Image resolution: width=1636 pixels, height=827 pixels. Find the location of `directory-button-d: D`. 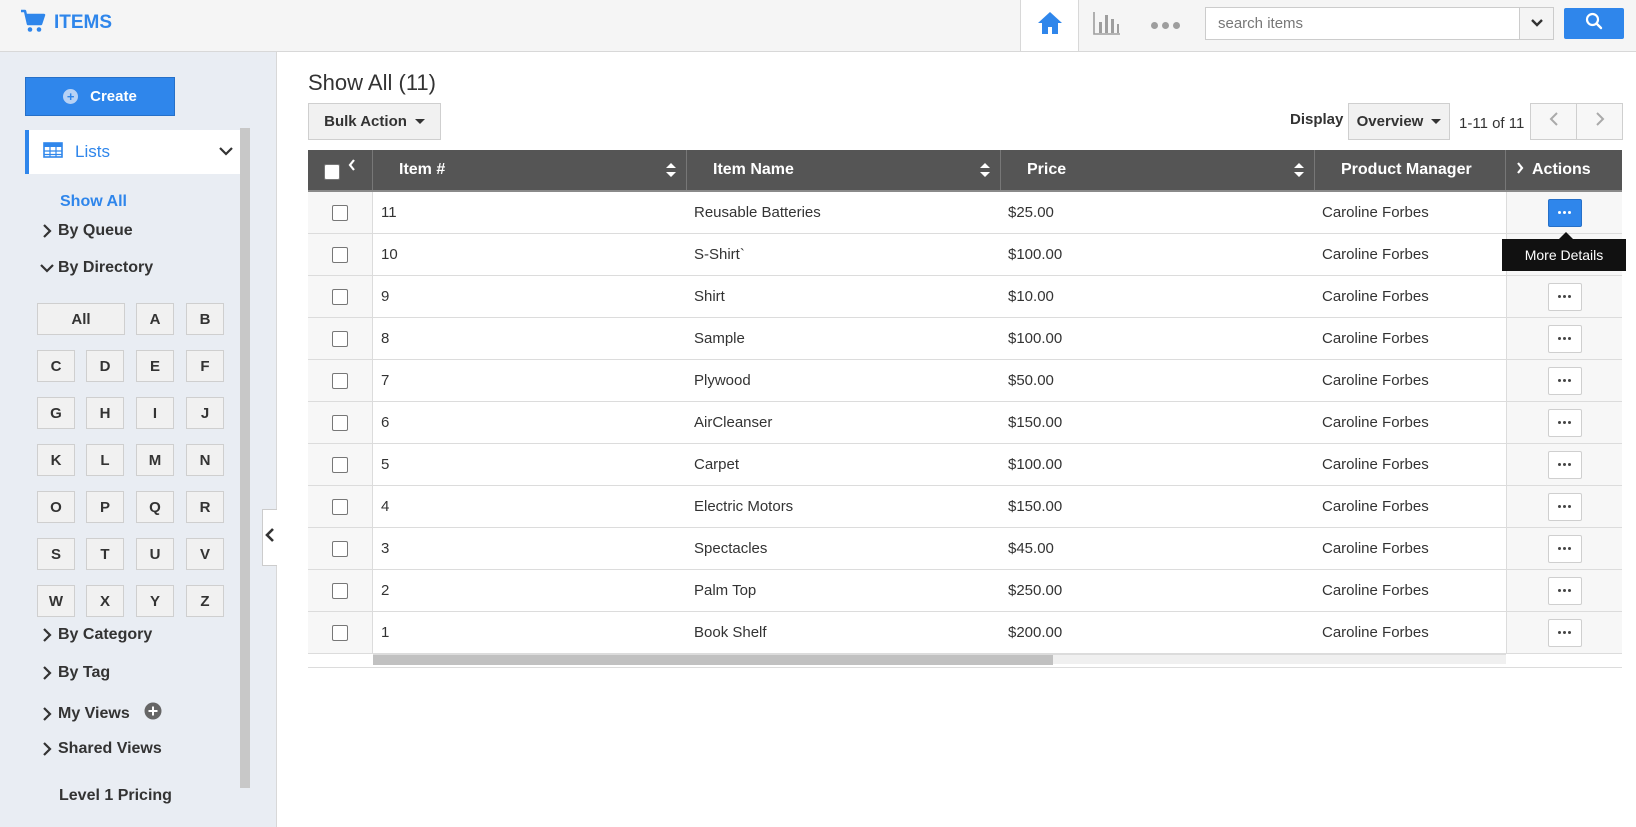

directory-button-d: D is located at coordinates (105, 366).